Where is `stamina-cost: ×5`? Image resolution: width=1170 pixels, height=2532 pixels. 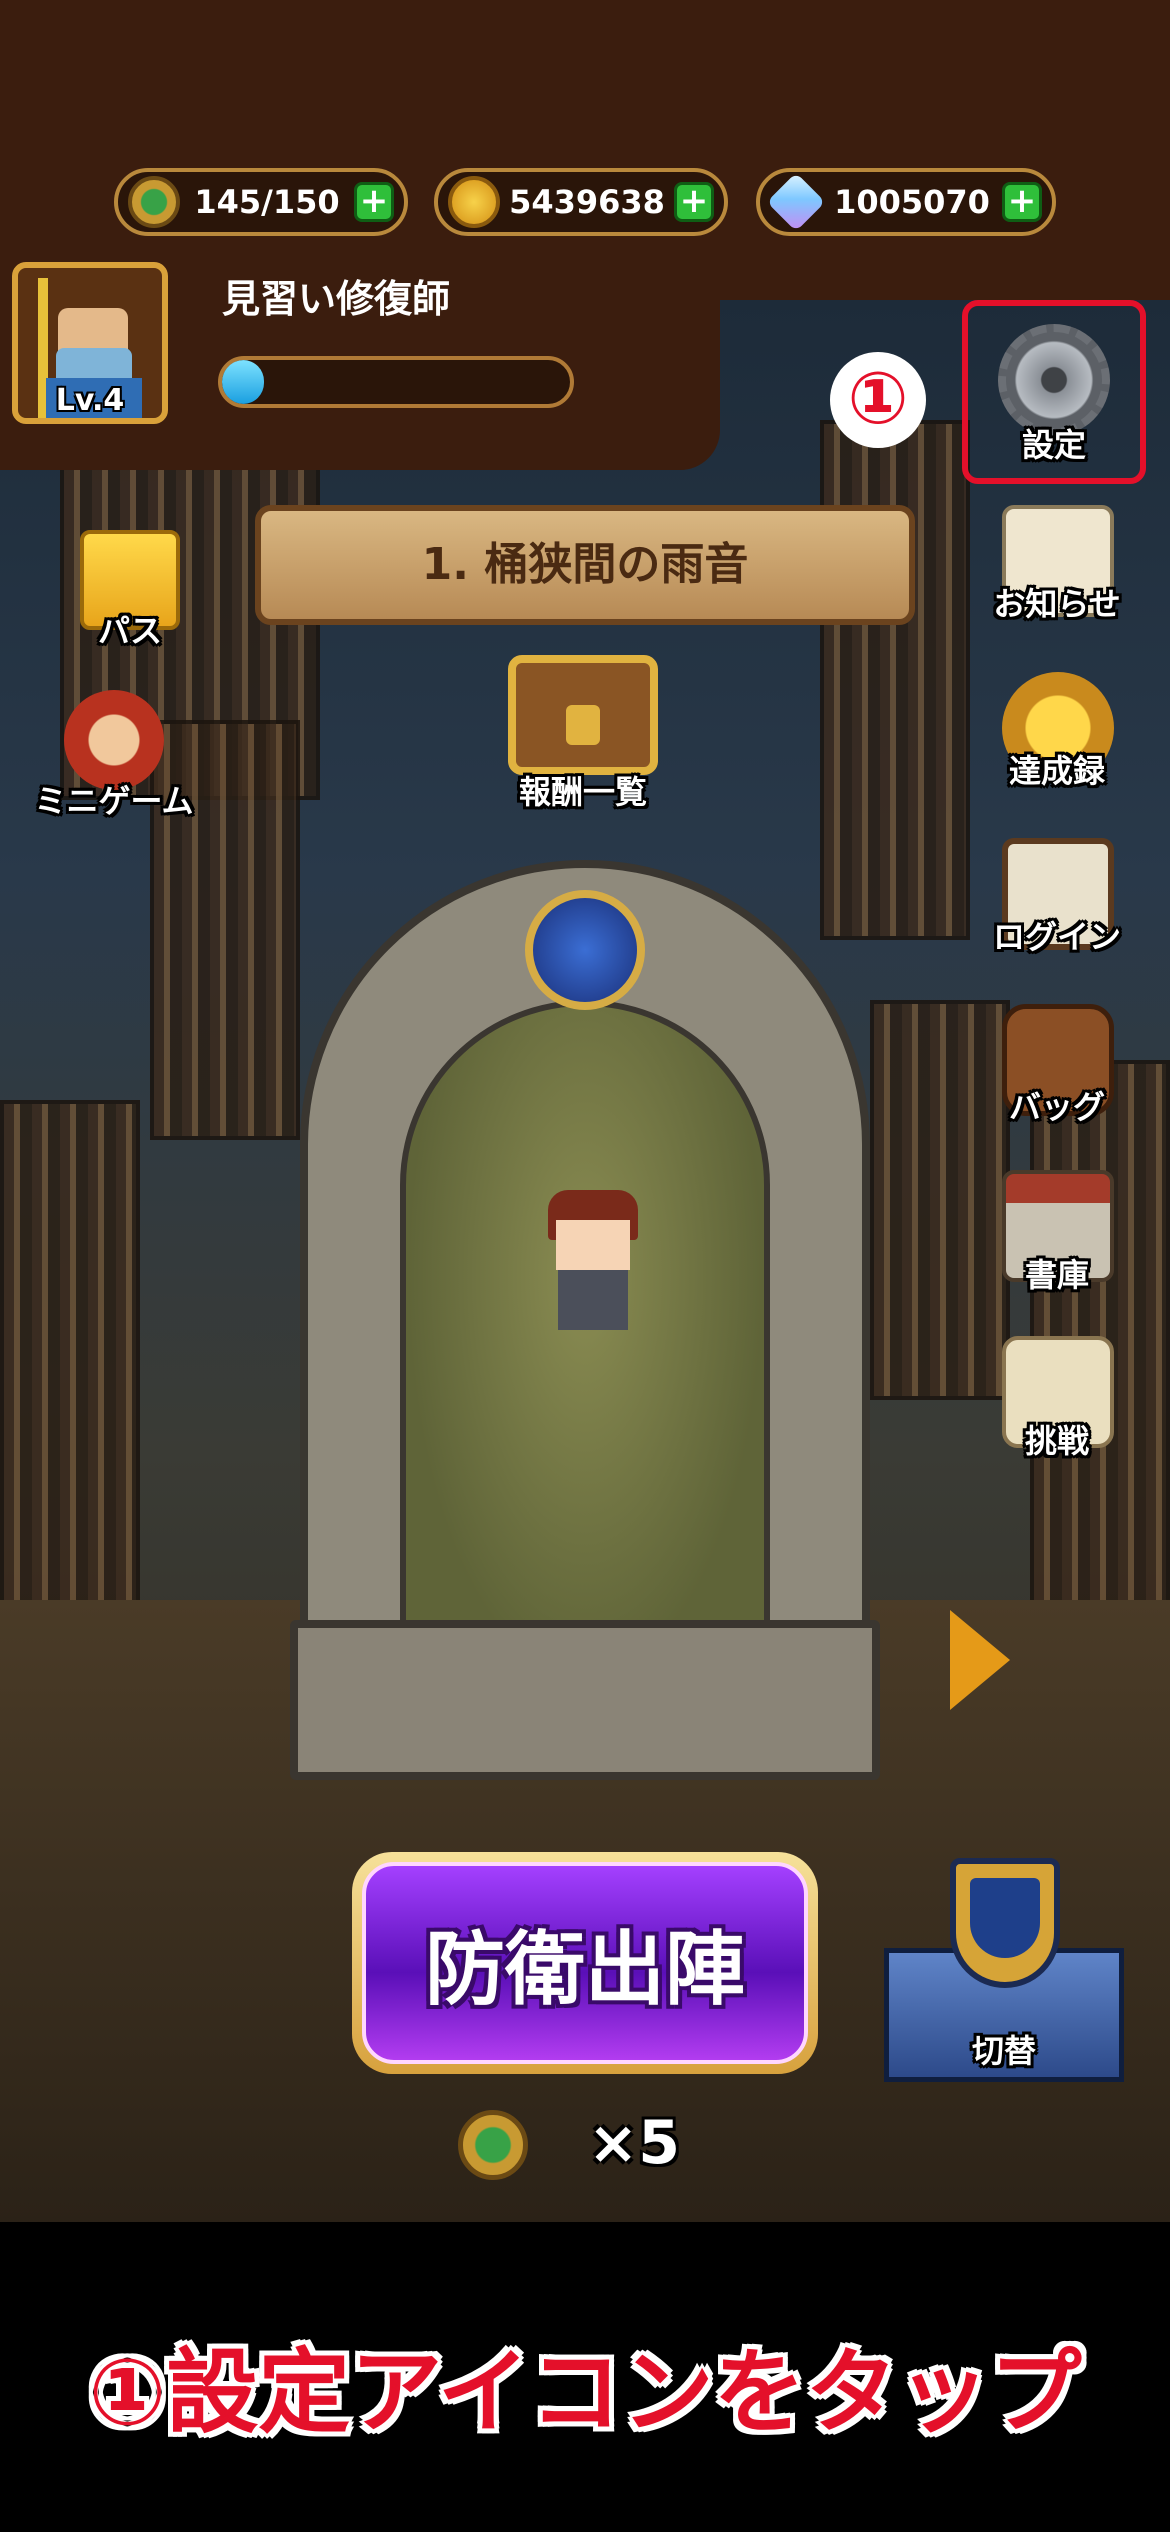 stamina-cost: ×5 is located at coordinates (588, 2145).